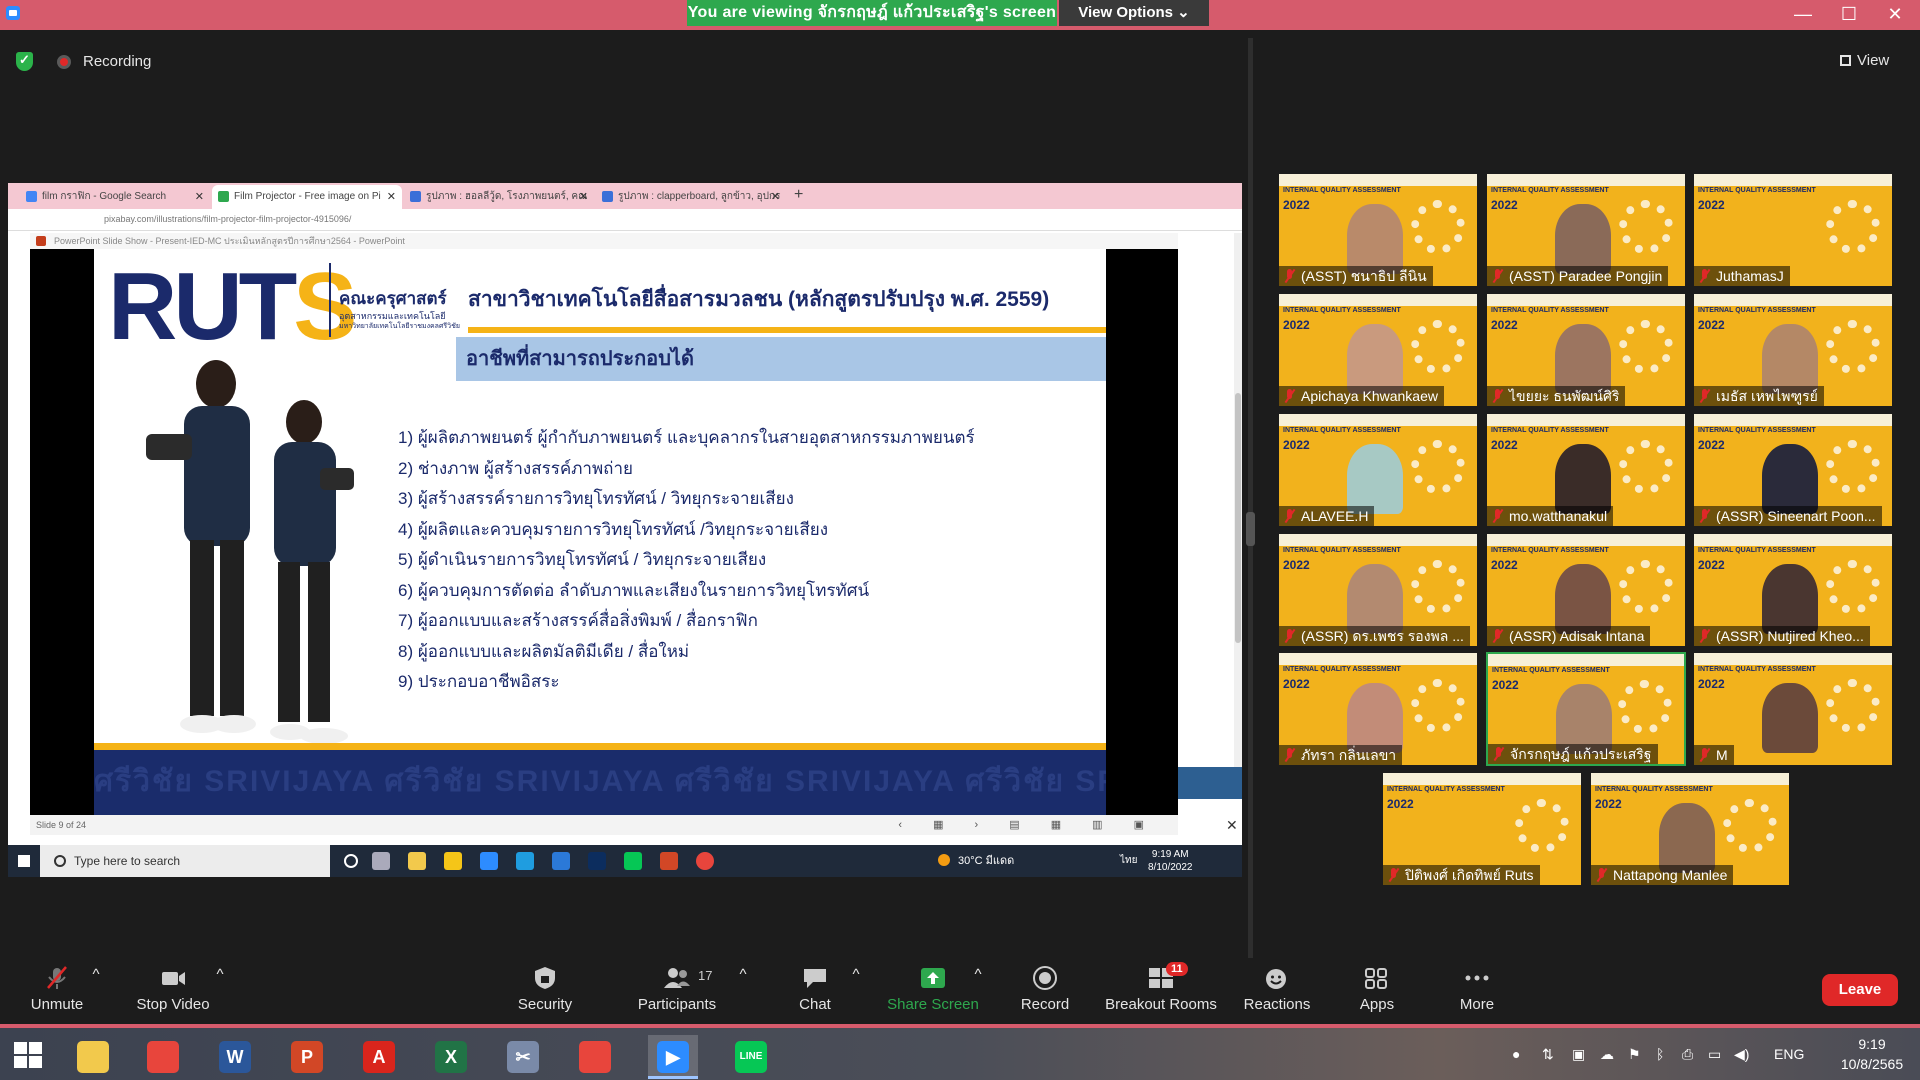  Describe the element at coordinates (1714, 1054) in the screenshot. I see `display-icon: ▭` at that location.